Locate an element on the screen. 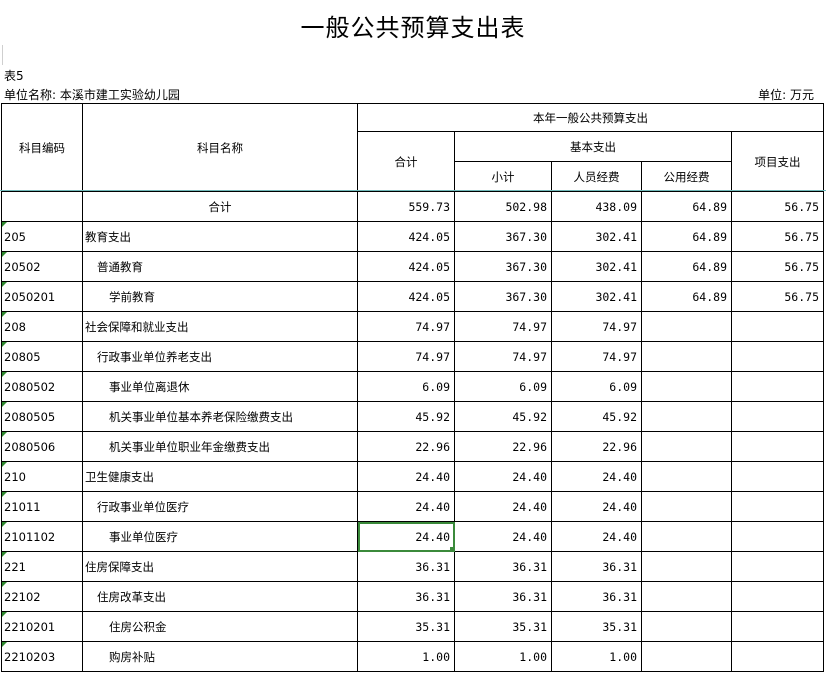  cell-name: 行政事业单位养老支出 is located at coordinates (220, 356).